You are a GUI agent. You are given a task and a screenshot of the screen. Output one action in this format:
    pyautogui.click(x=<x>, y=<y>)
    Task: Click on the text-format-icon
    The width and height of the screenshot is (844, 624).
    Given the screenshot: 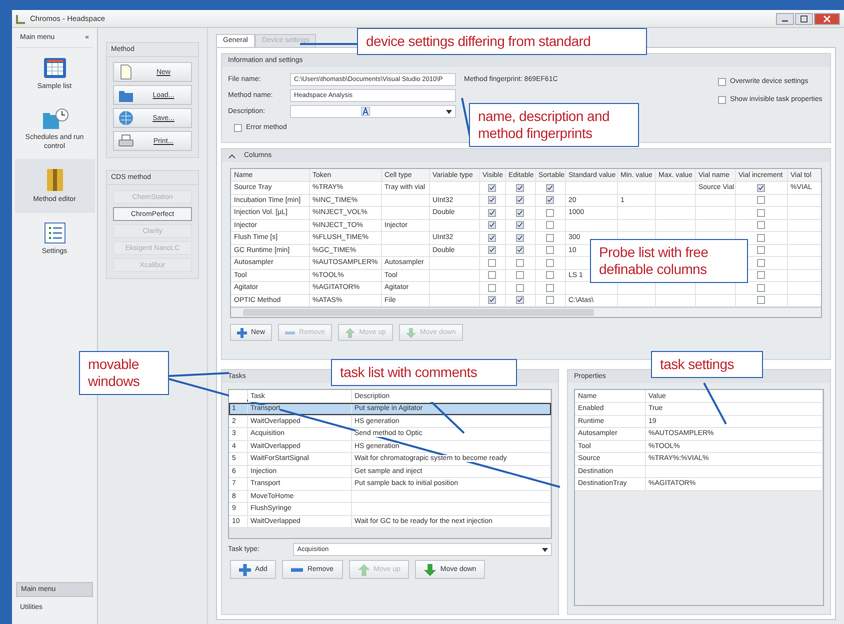 What is the action you would take?
    pyautogui.click(x=365, y=111)
    